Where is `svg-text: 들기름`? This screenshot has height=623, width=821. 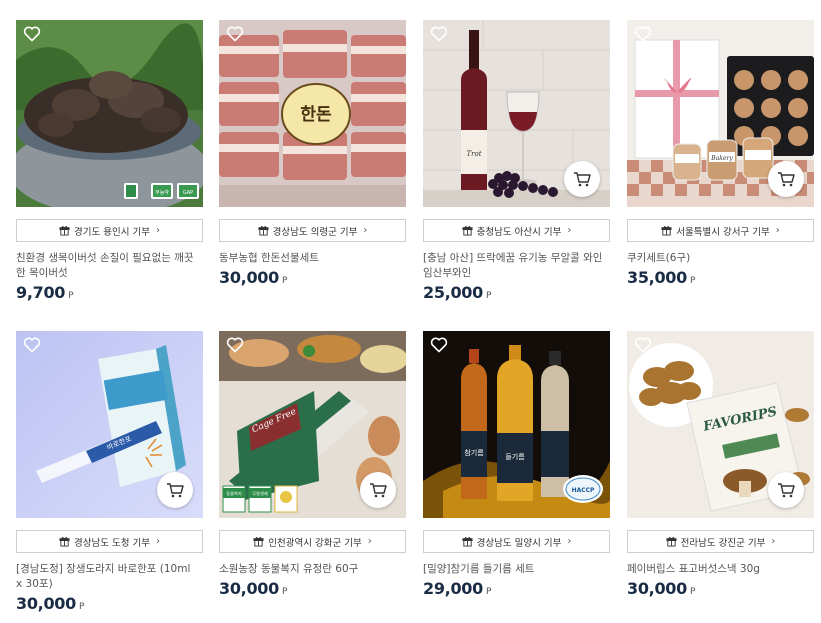
svg-text: 들기름 is located at coordinates (515, 456).